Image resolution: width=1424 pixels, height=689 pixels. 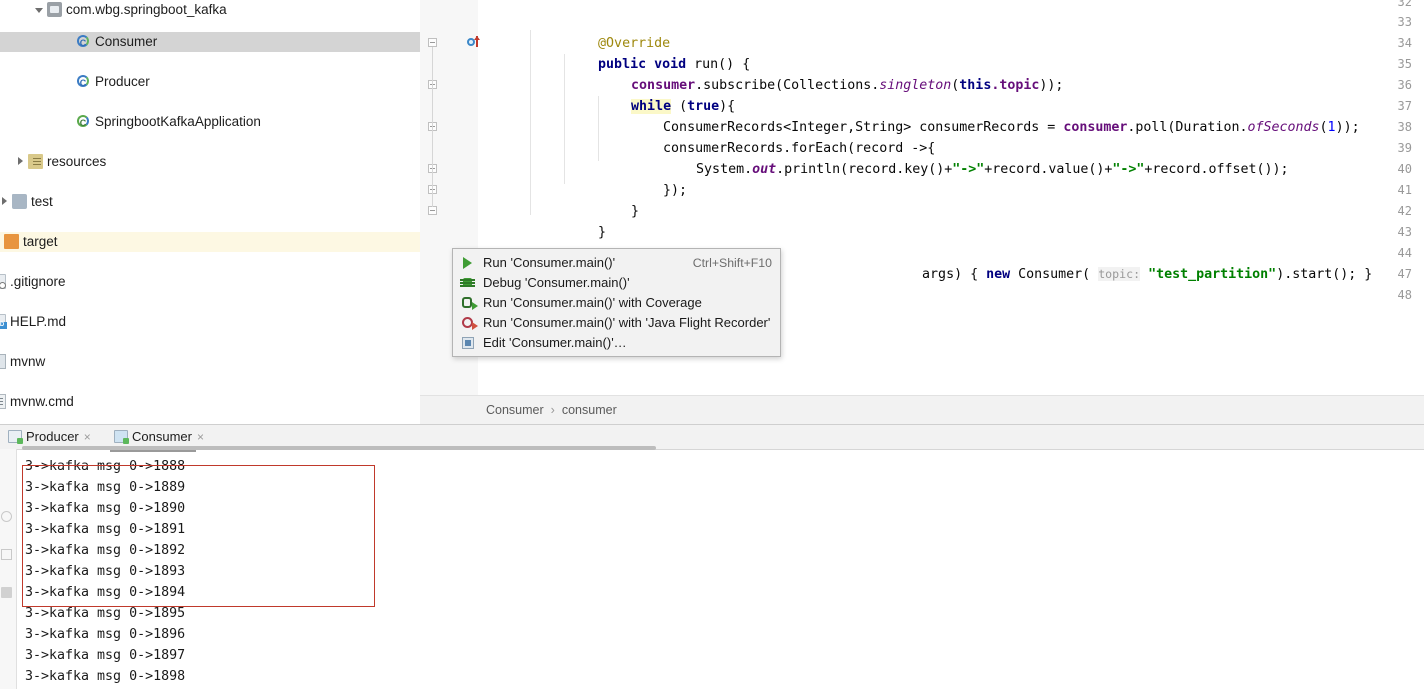 I want to click on tree-item-label: mvnw.cmd, so click(x=42, y=401).